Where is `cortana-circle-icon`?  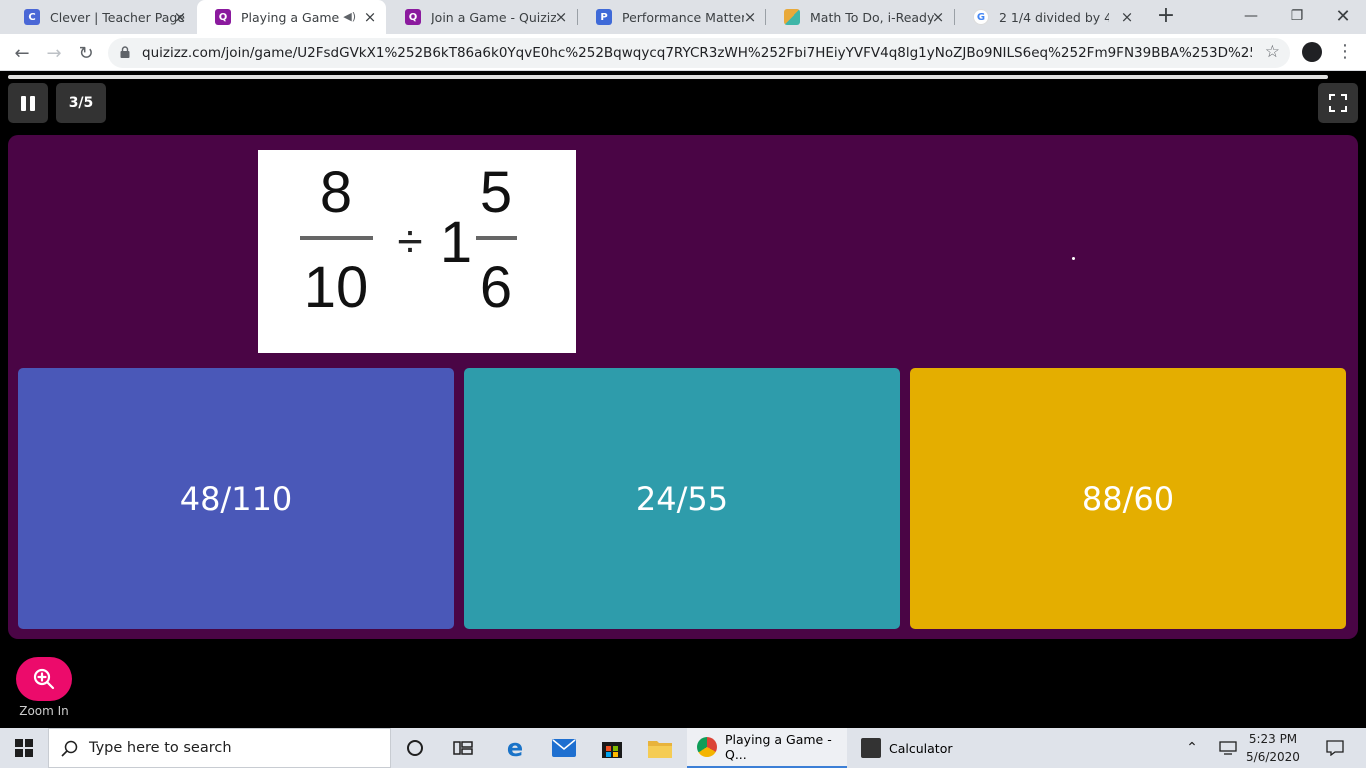
cortana-circle-icon is located at coordinates (415, 748).